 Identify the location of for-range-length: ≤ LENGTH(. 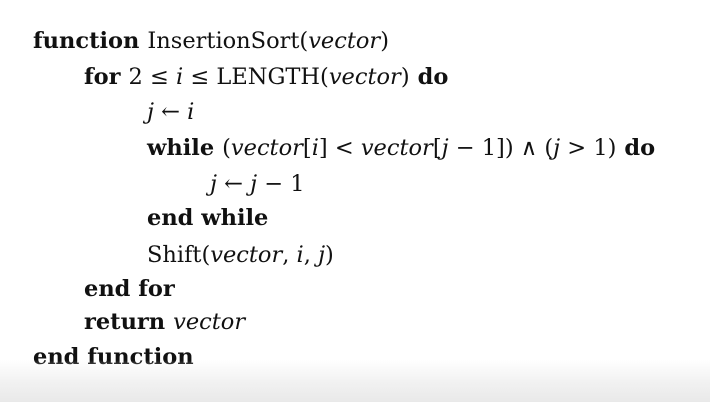
(256, 77).